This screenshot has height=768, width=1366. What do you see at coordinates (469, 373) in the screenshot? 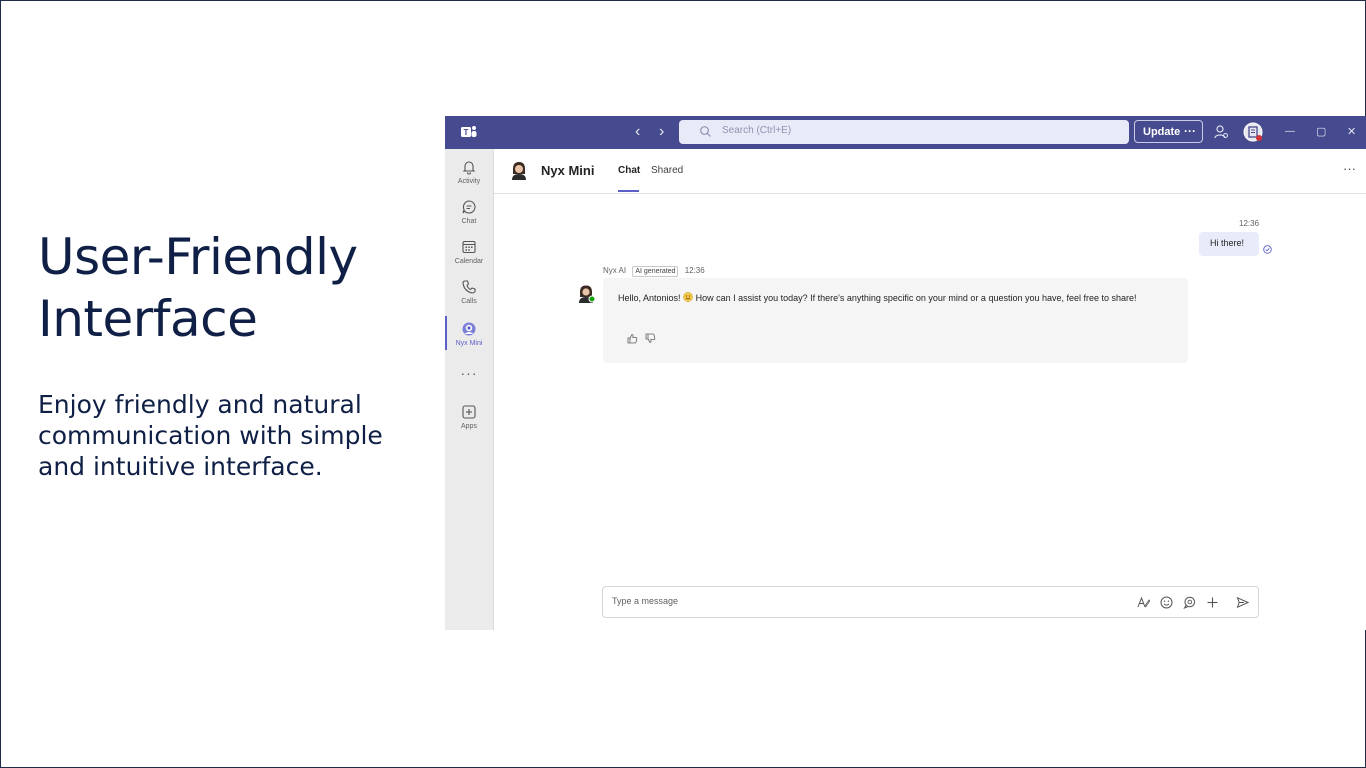
I see `rail-more-icon: ···` at bounding box center [469, 373].